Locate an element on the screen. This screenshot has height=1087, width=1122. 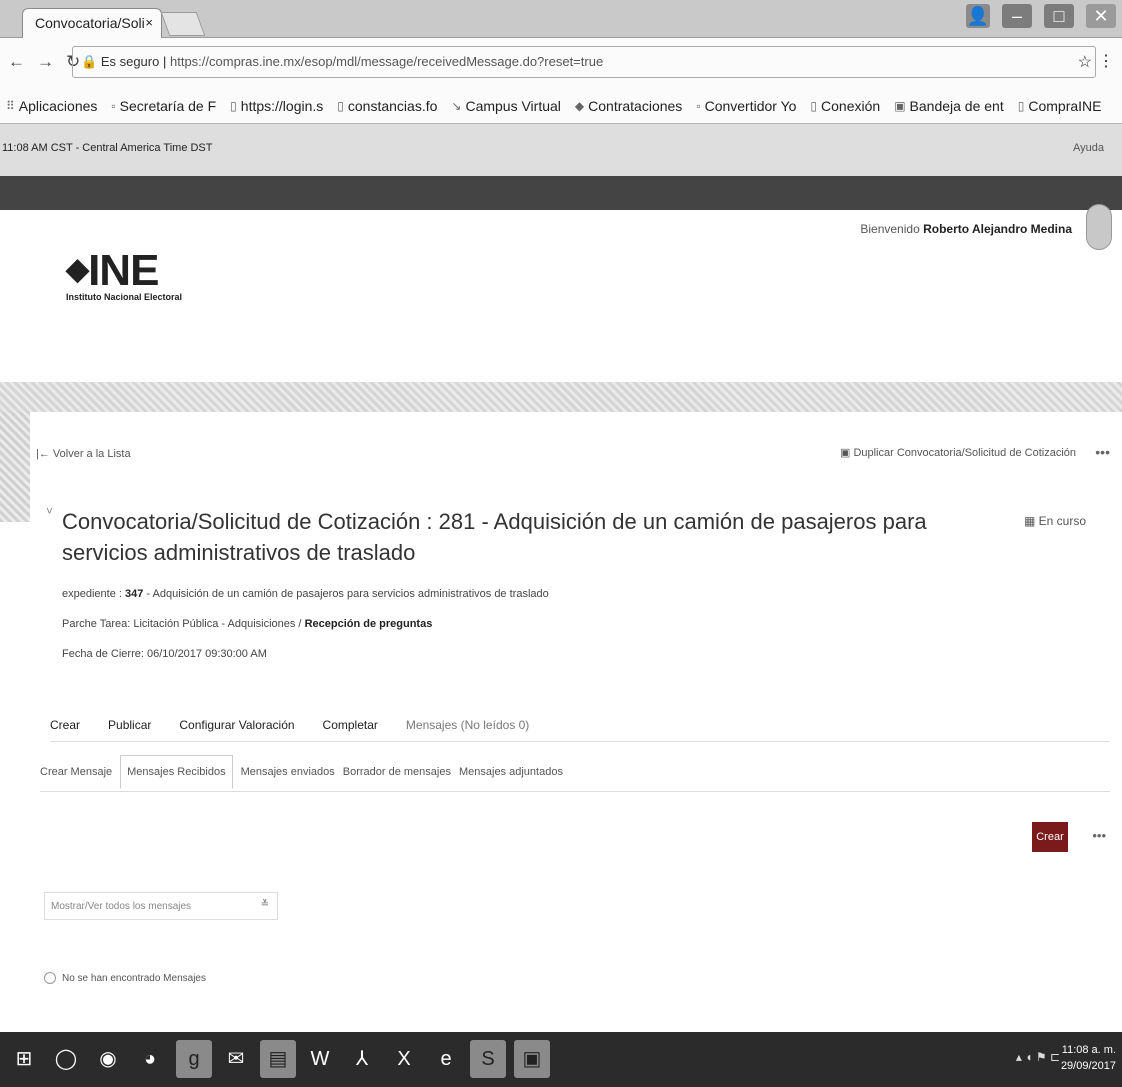
app-g-icon: g is located at coordinates (194, 1059).